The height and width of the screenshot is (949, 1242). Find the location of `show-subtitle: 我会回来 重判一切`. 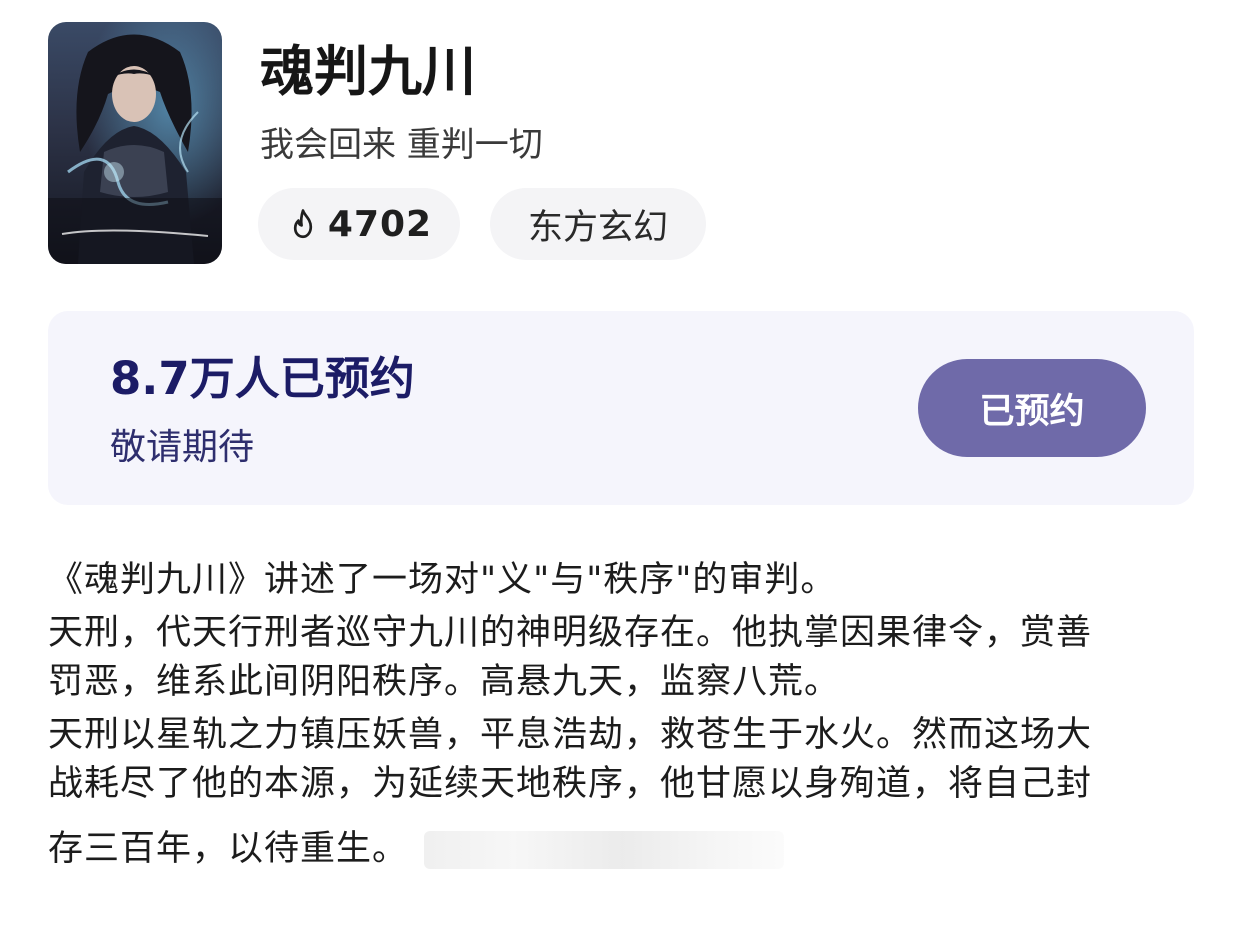

show-subtitle: 我会回来 重判一切 is located at coordinates (401, 145).